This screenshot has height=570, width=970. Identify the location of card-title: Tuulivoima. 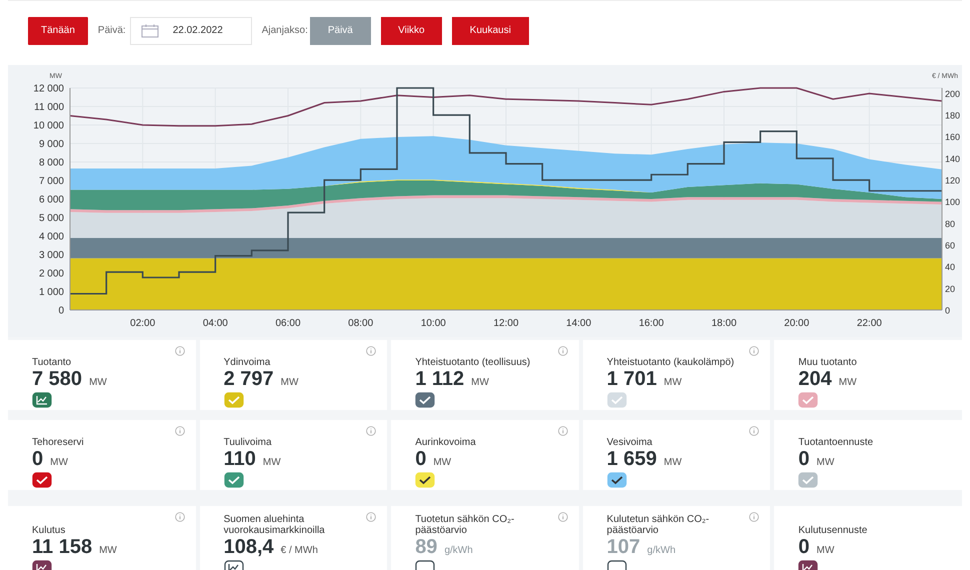
(248, 442).